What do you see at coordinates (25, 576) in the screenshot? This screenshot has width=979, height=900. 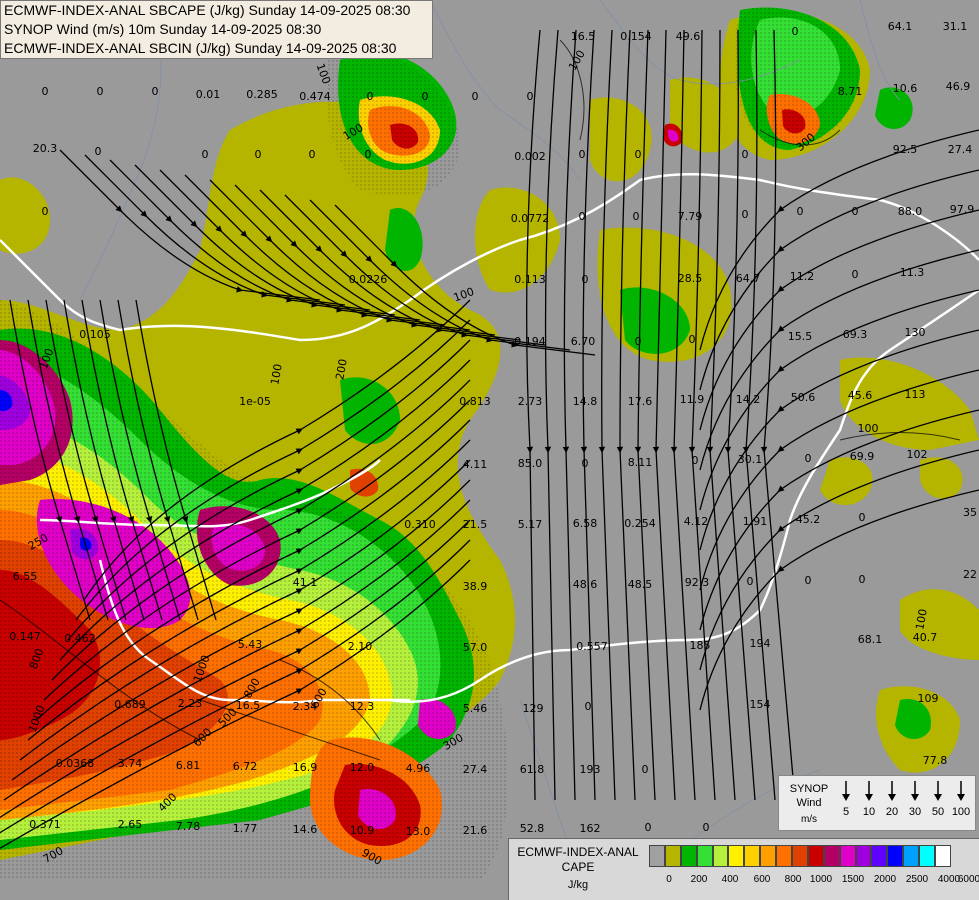 I see `map-value-label: 6.55` at bounding box center [25, 576].